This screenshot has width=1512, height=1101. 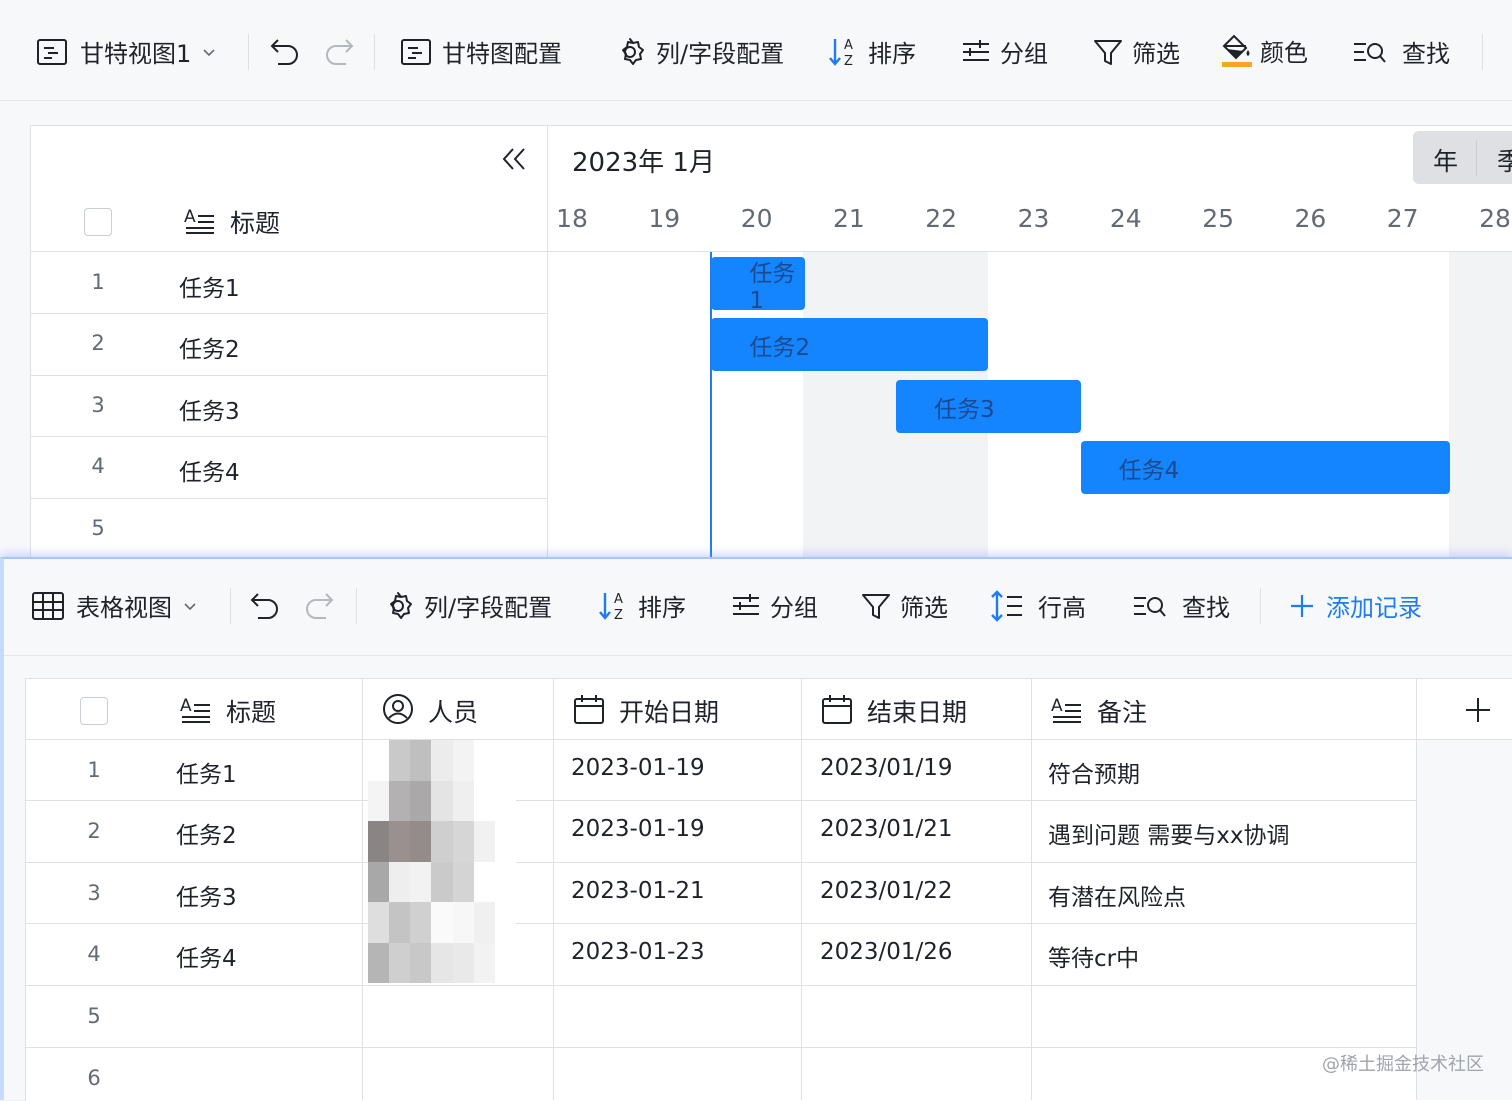 What do you see at coordinates (1374, 608) in the screenshot?
I see `add-record-label: 添加记录` at bounding box center [1374, 608].